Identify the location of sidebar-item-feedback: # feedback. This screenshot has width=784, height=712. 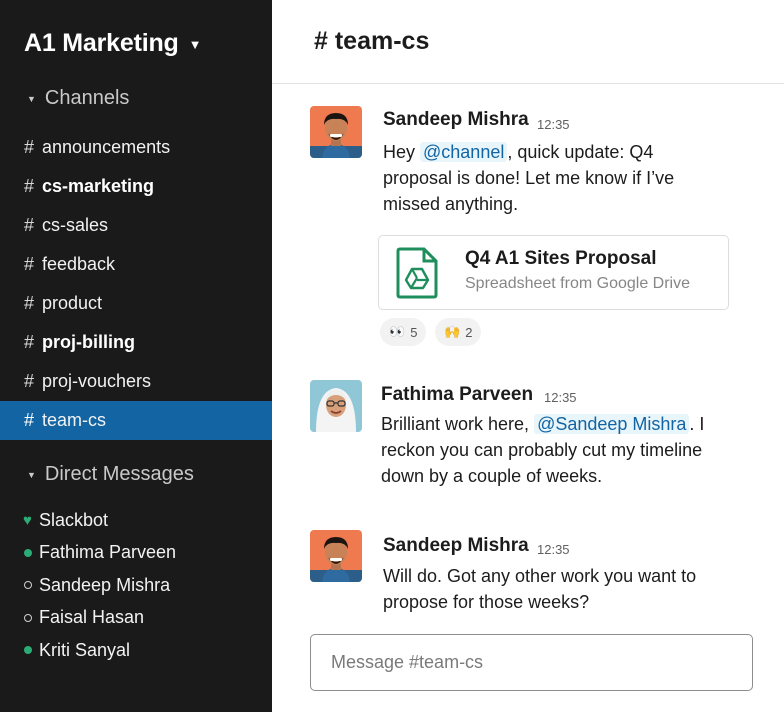
(136, 264).